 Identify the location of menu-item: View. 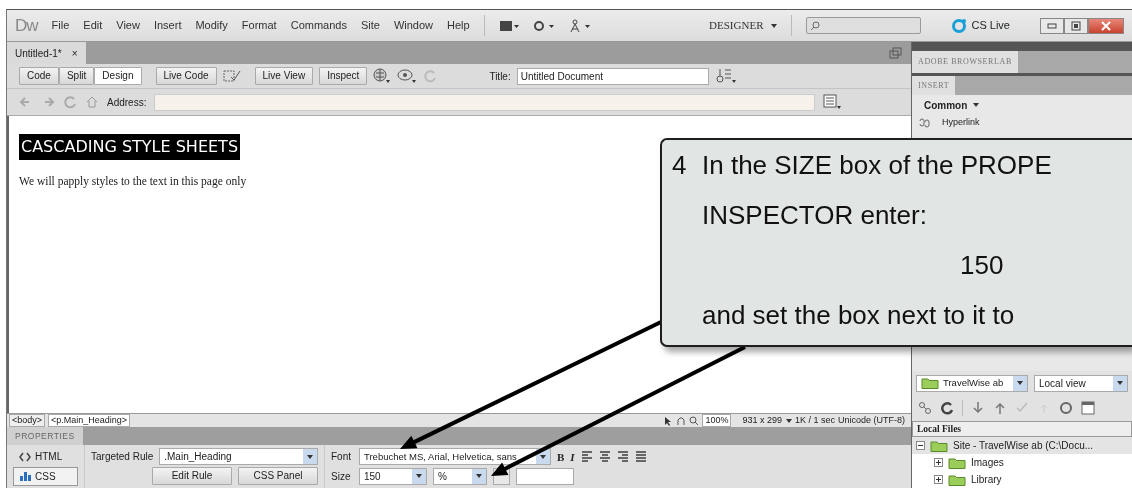
(128, 25).